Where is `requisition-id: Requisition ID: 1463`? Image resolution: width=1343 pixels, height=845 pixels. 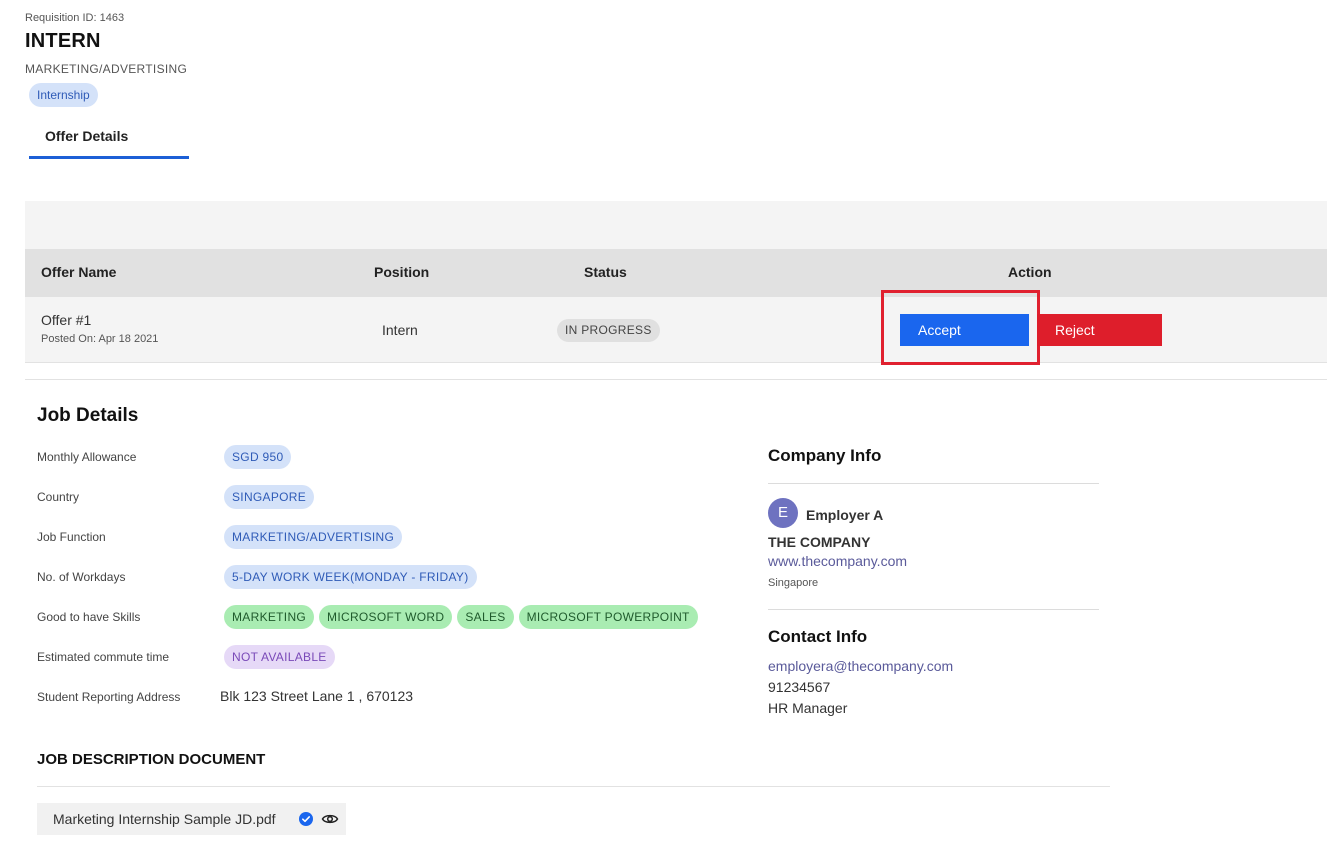 requisition-id: Requisition ID: 1463 is located at coordinates (75, 18).